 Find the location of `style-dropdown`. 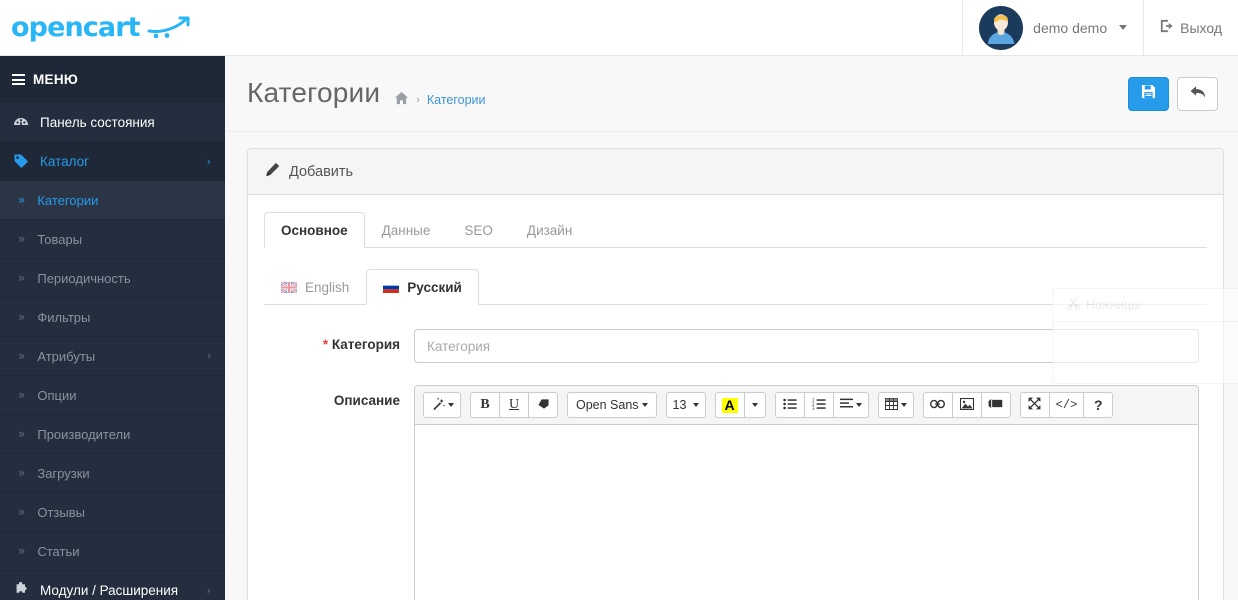

style-dropdown is located at coordinates (442, 405).